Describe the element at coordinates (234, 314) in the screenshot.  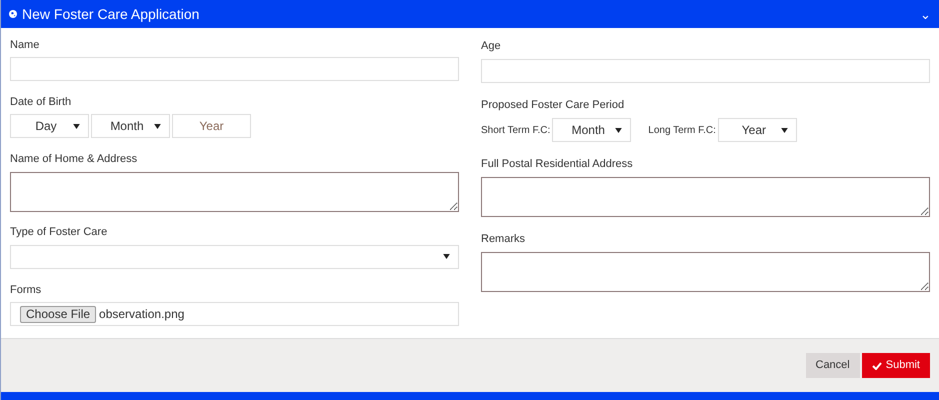
I see `file-input: Choose File observation.png` at that location.